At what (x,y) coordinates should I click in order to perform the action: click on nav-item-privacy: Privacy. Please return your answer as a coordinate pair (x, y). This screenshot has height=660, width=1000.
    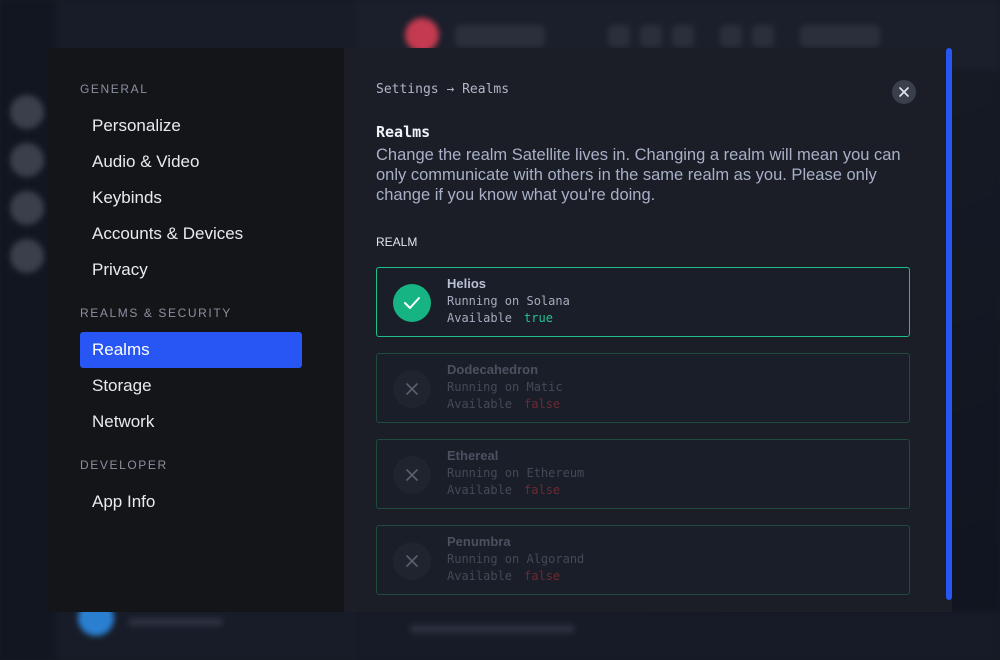
    Looking at the image, I should click on (191, 270).